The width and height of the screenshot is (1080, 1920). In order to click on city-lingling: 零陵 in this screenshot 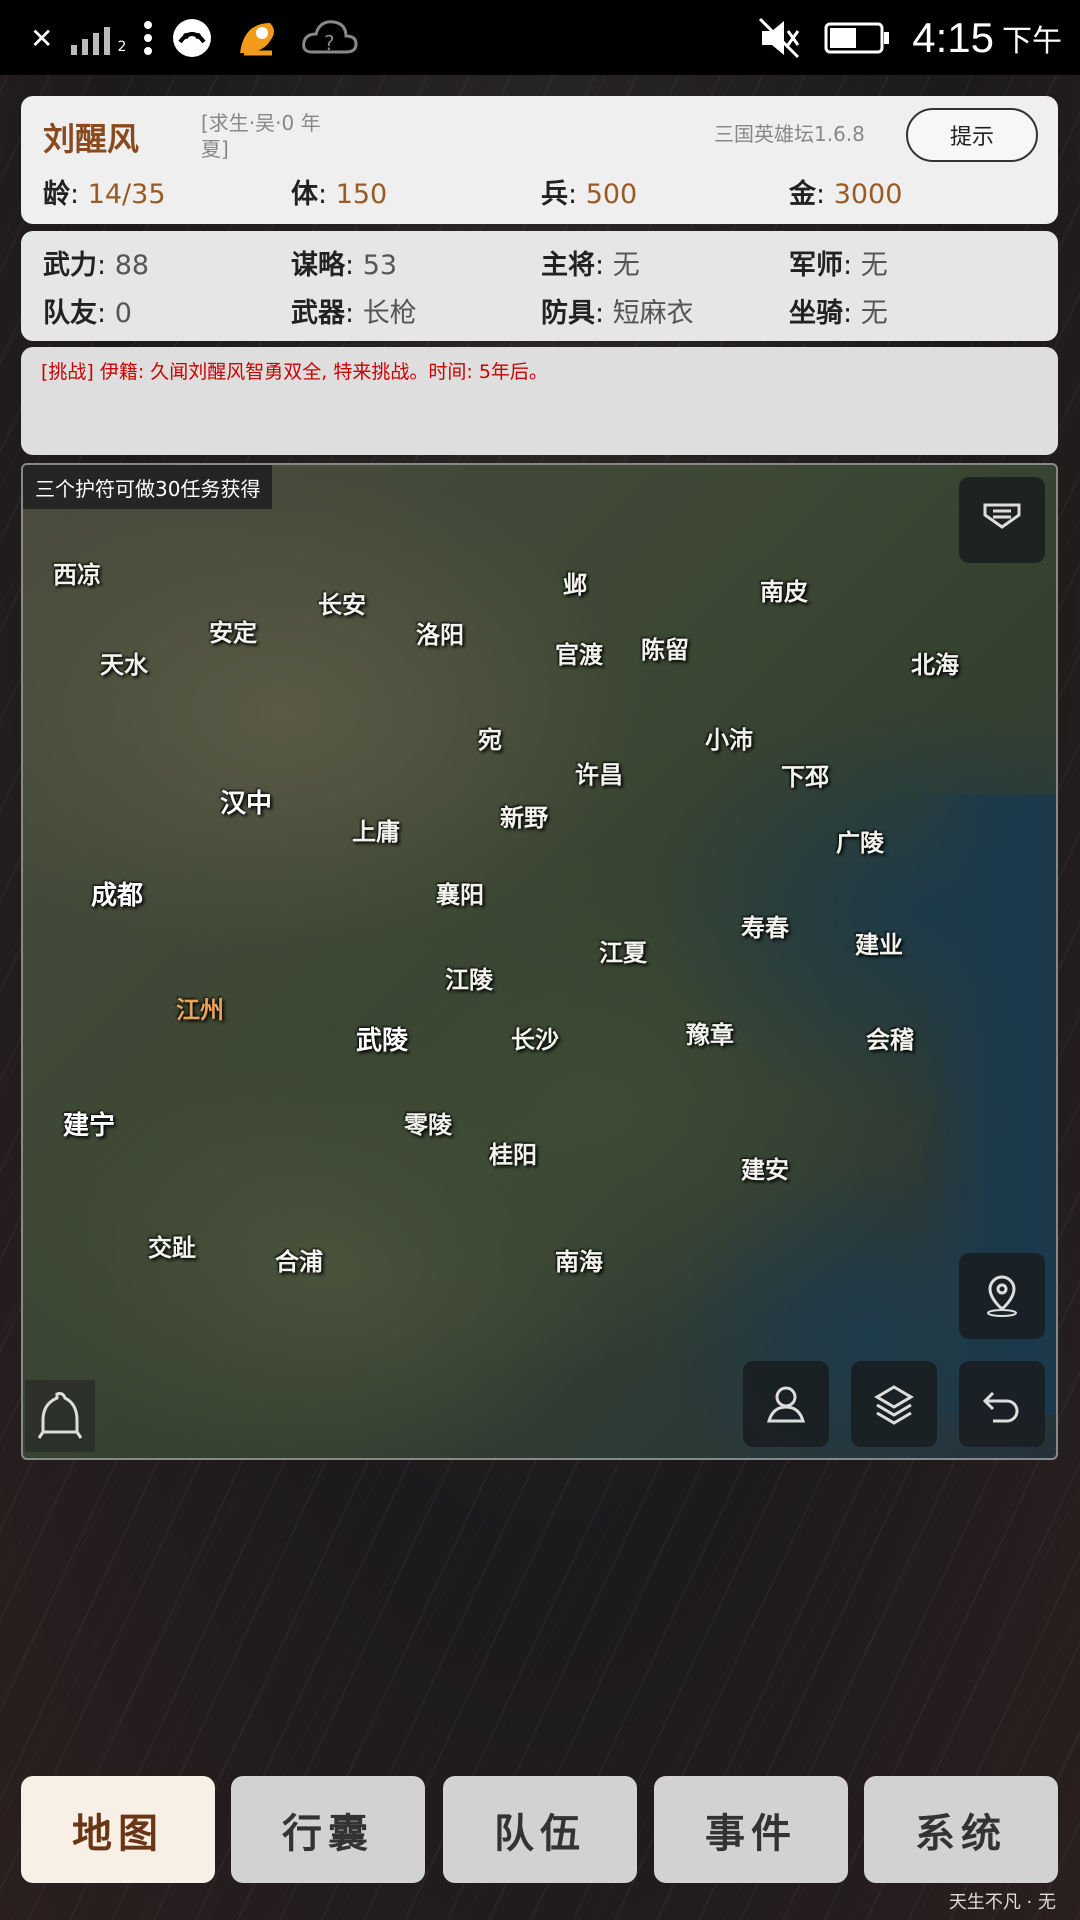, I will do `click(428, 1122)`.